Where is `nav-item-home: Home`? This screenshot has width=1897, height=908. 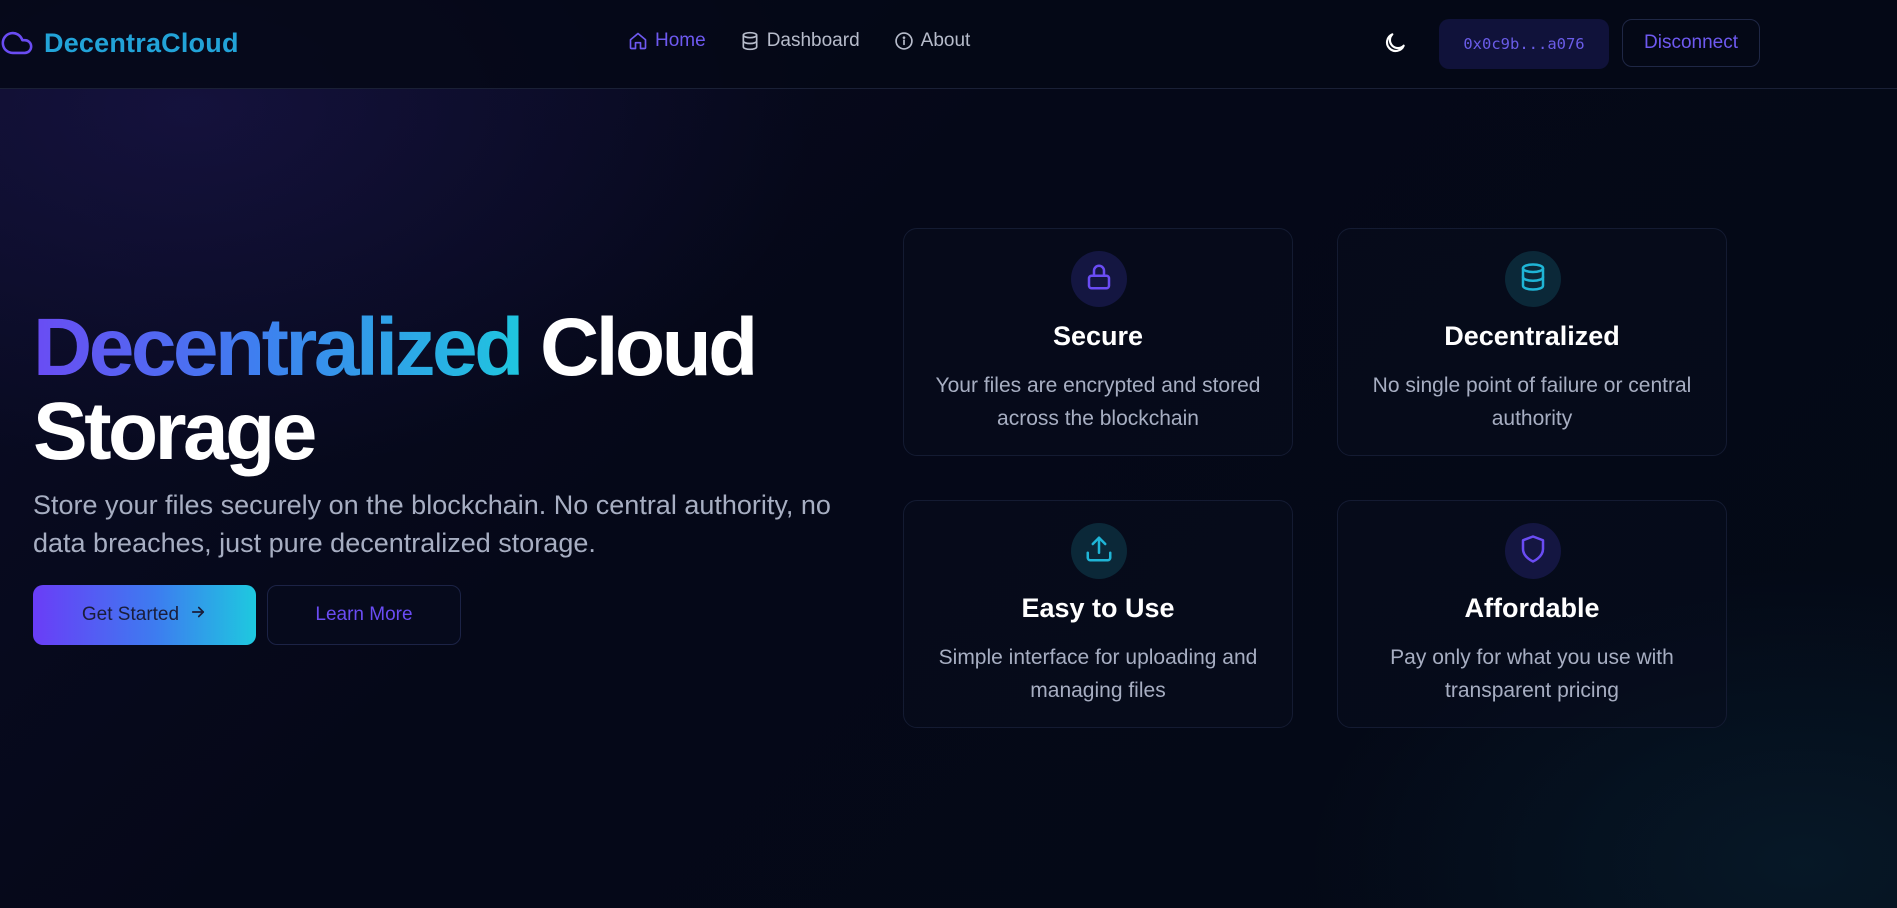 nav-item-home: Home is located at coordinates (667, 41).